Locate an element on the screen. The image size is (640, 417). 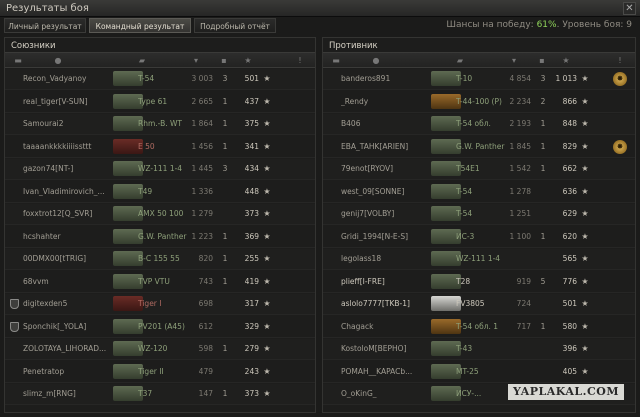
table-row: Ivan_Vladimirovich_... T49 1 336 448 ★ is located at coordinates (160, 192).